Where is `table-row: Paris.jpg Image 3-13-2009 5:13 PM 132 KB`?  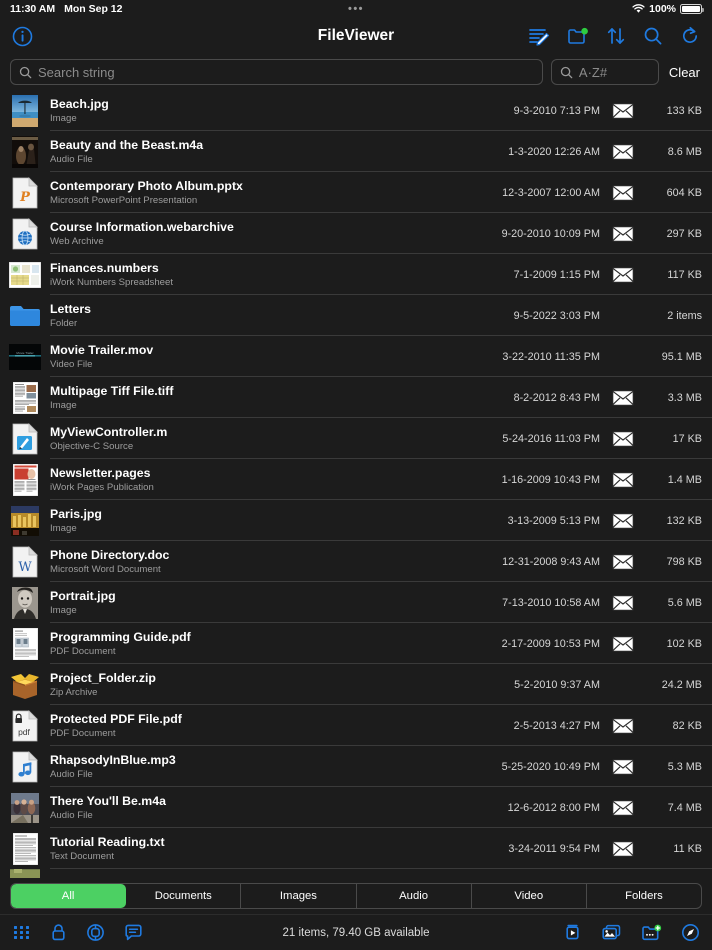
table-row: Paris.jpg Image 3-13-2009 5:13 PM 132 KB is located at coordinates (356, 520).